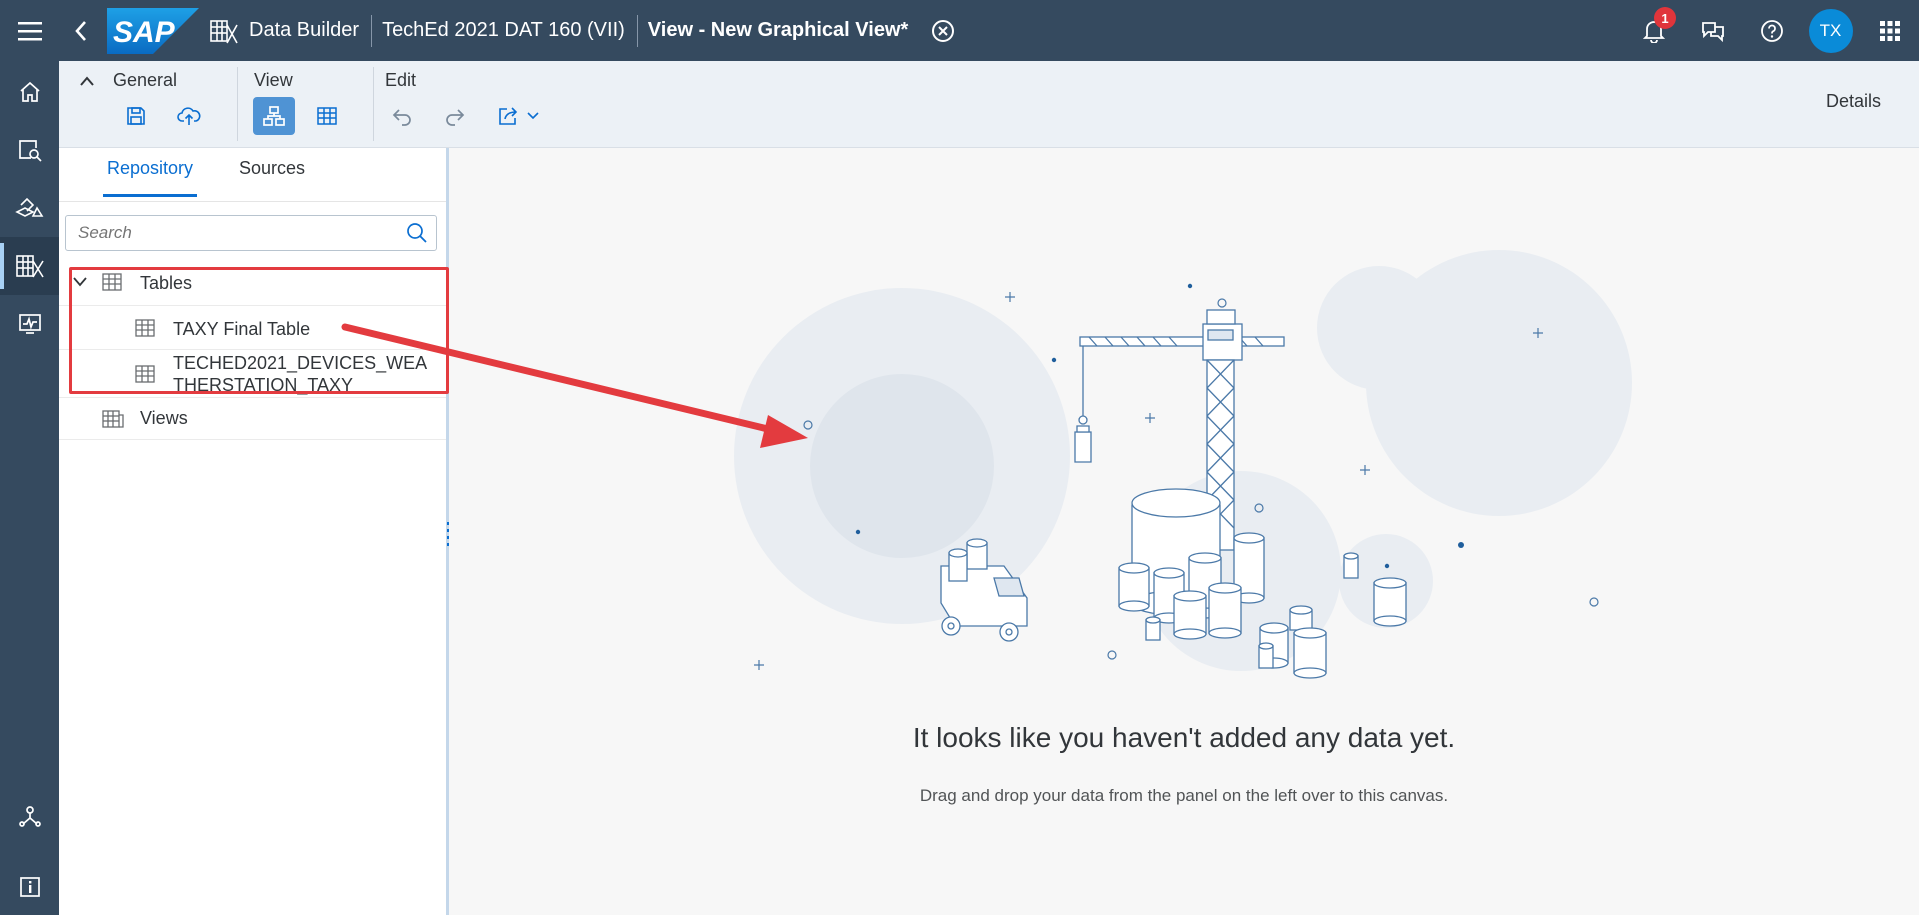 This screenshot has height=915, width=1919. What do you see at coordinates (989, 104) in the screenshot?
I see `editor-toolbar: General View Edit Details` at bounding box center [989, 104].